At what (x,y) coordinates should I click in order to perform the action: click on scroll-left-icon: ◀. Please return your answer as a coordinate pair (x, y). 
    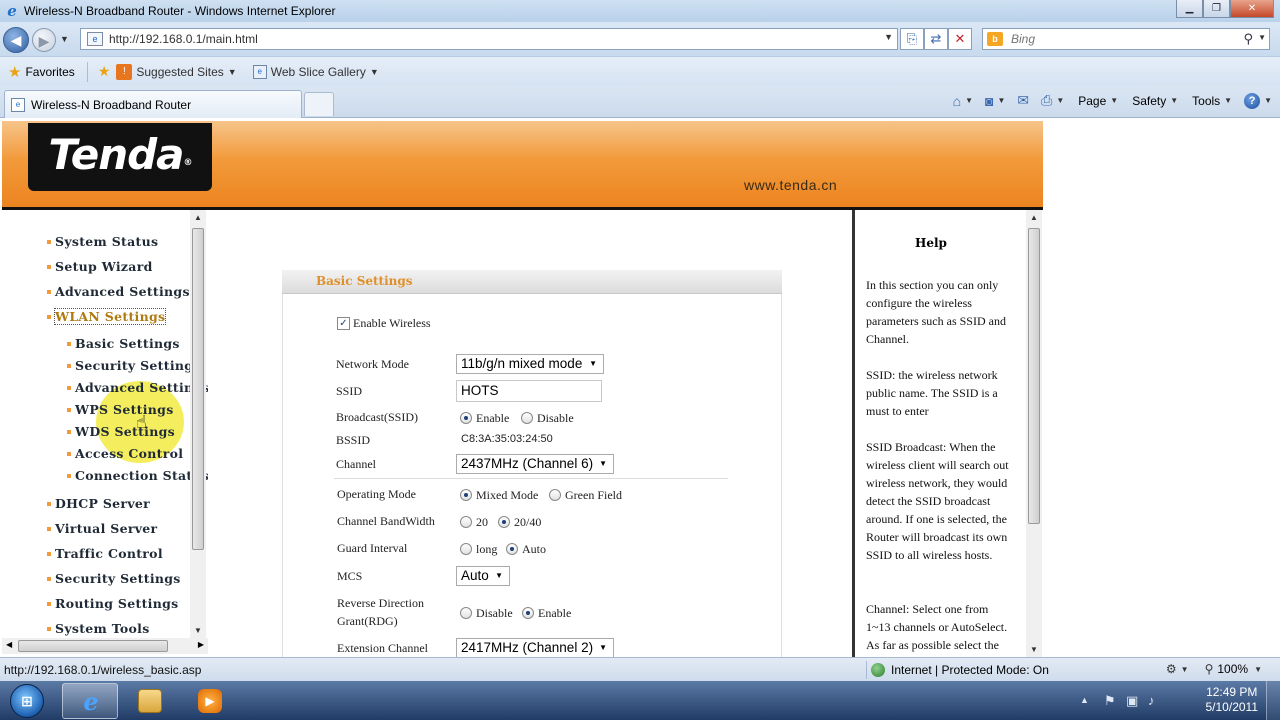
    Looking at the image, I should click on (9, 644).